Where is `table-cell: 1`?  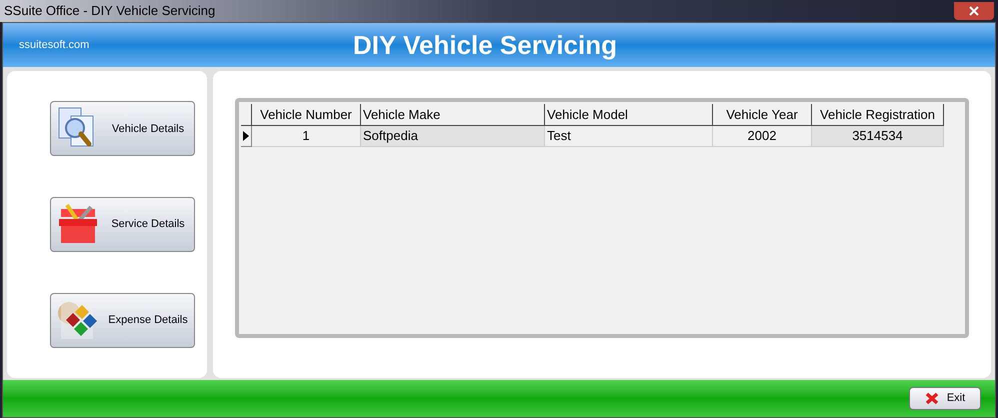
table-cell: 1 is located at coordinates (306, 136).